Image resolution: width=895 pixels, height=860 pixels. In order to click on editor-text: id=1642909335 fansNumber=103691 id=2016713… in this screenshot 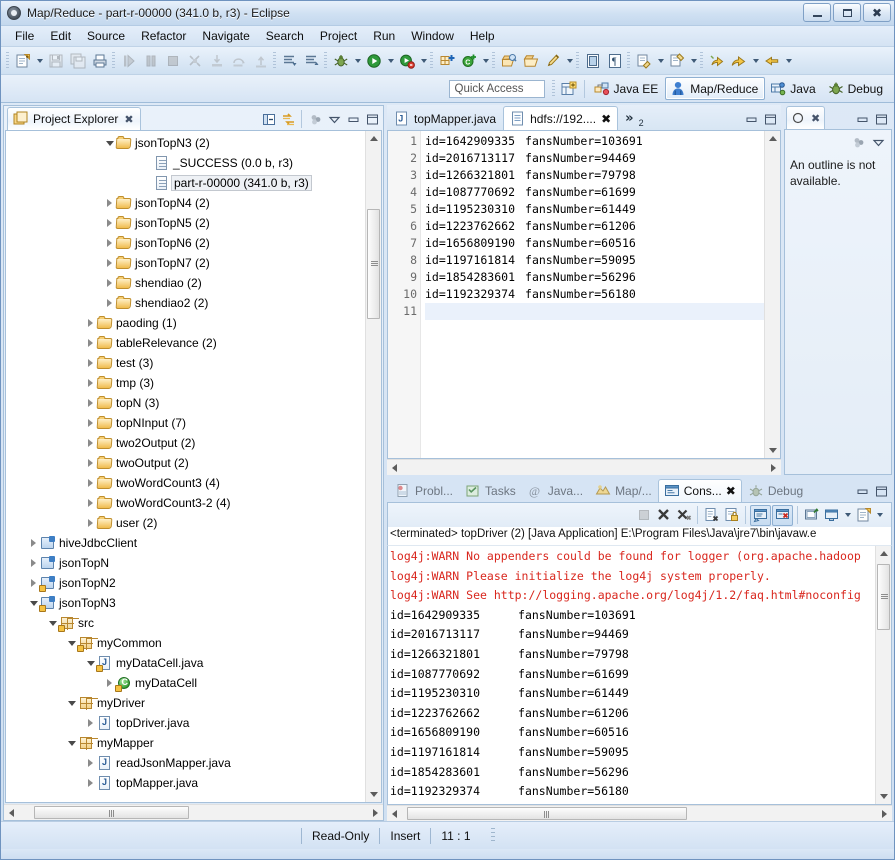, I will do `click(592, 294)`.